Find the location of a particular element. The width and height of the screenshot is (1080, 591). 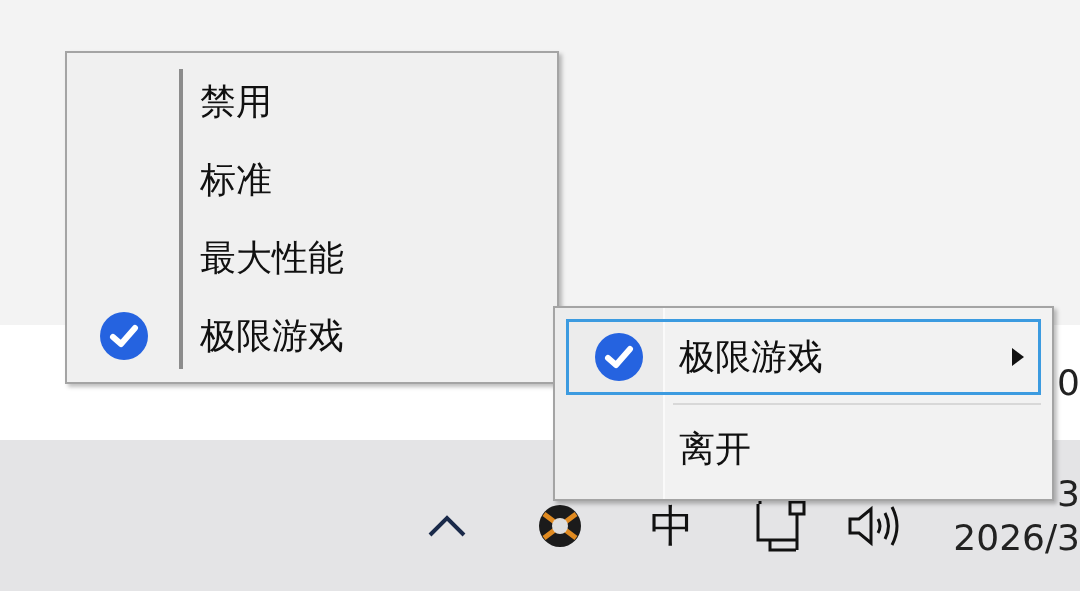

menu-item: 离开 is located at coordinates (803, 449).